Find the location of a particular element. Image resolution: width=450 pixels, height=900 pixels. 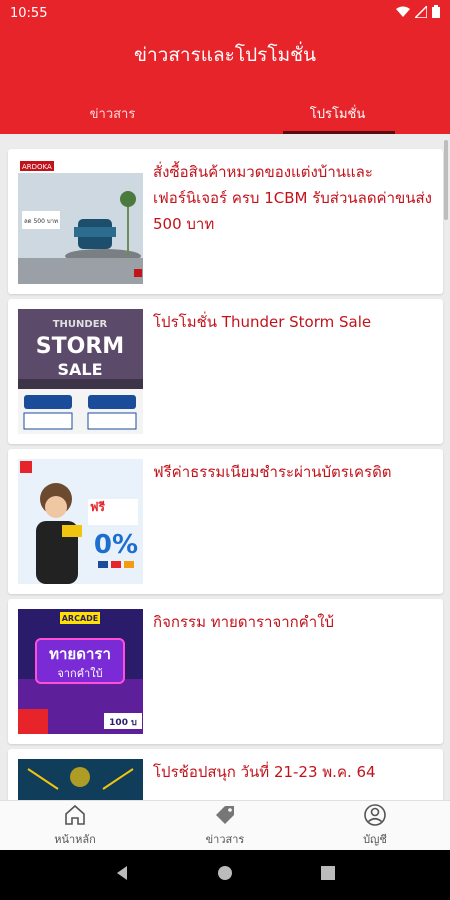

tab-promotions: โปรโมชั่น is located at coordinates (337, 113).